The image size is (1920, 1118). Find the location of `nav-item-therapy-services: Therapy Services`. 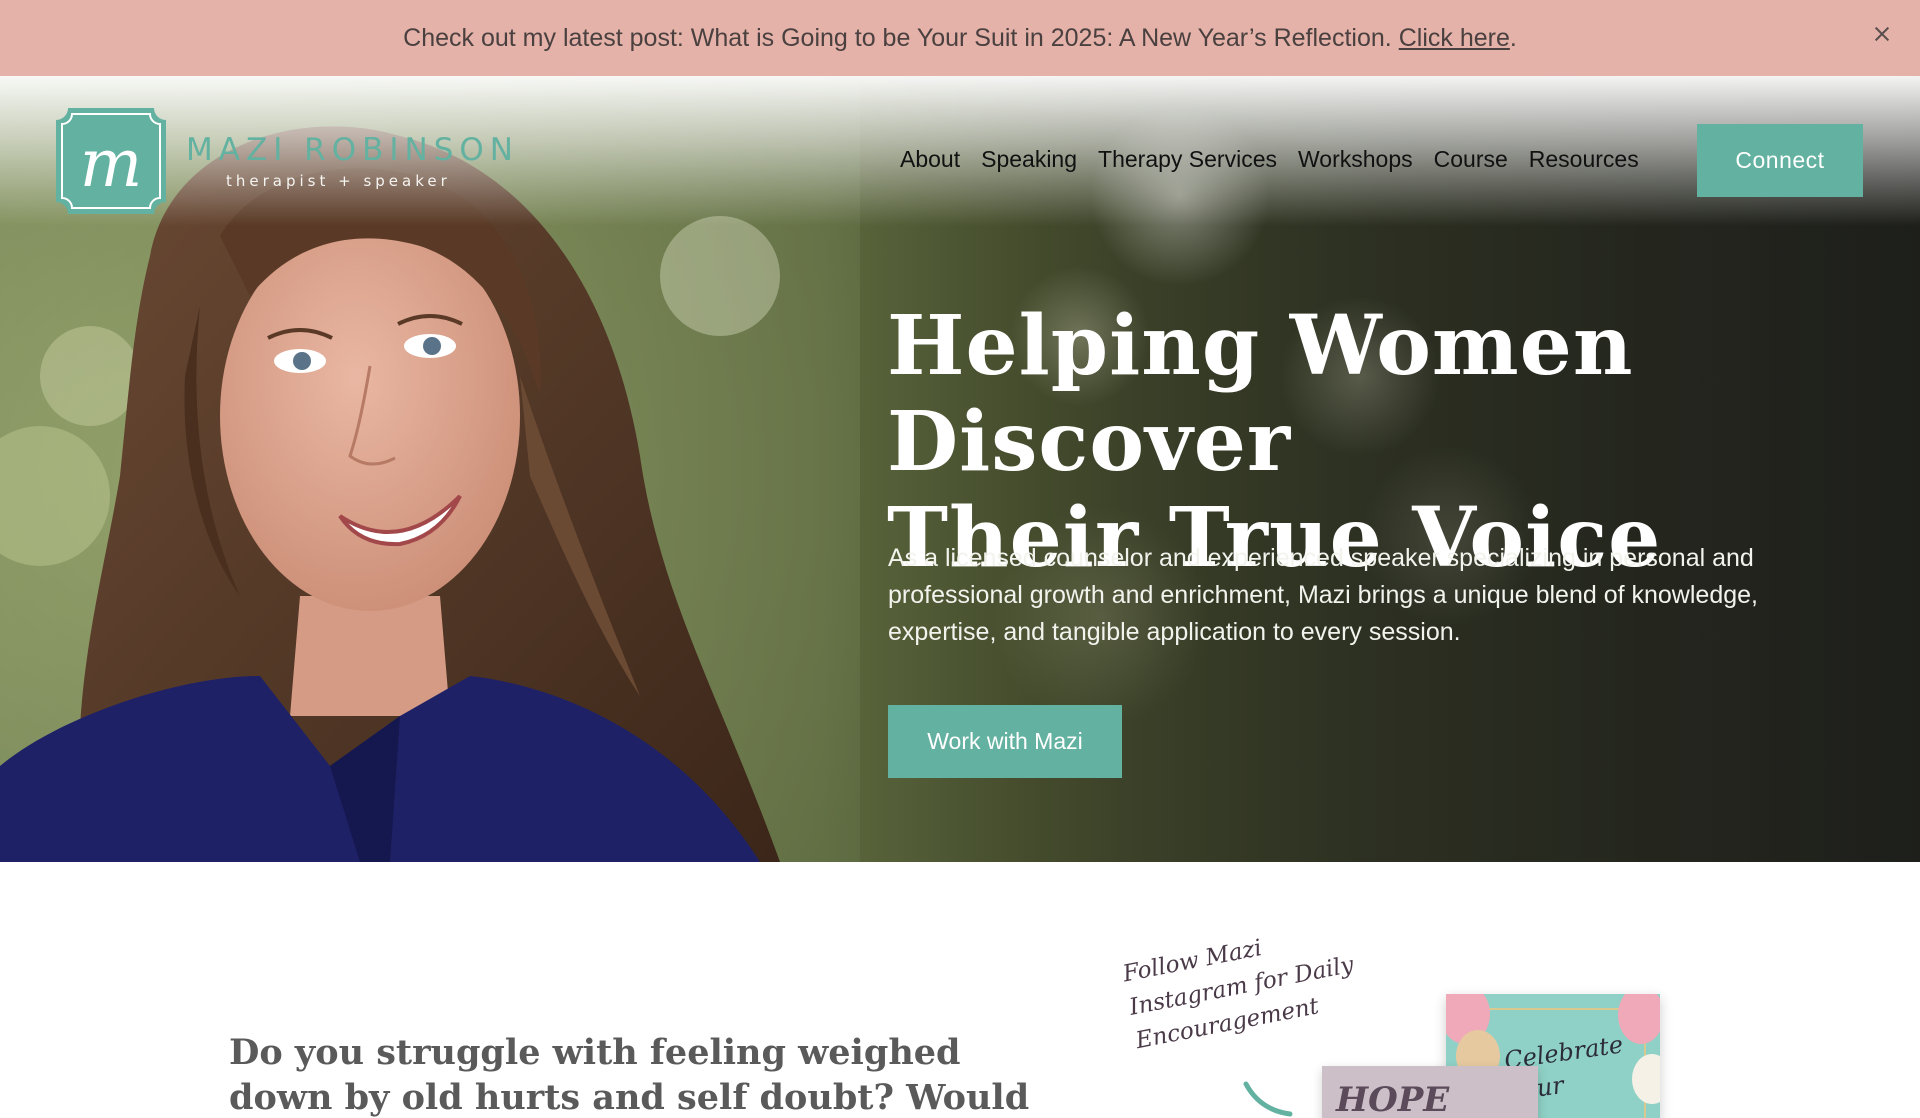

nav-item-therapy-services: Therapy Services is located at coordinates (1187, 159).